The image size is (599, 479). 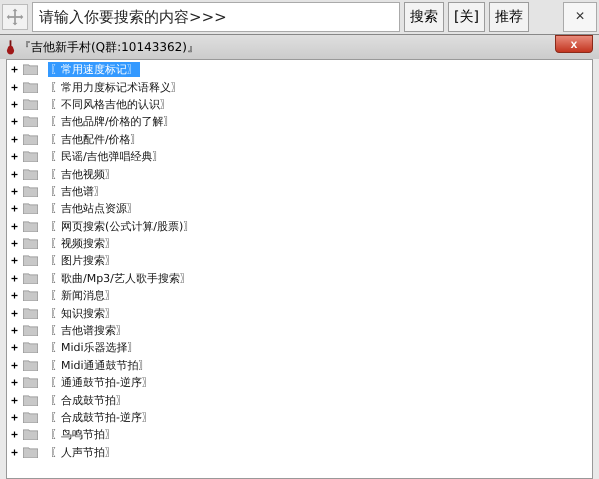 I want to click on tree-item: 〖新闻消息〗, so click(x=83, y=296).